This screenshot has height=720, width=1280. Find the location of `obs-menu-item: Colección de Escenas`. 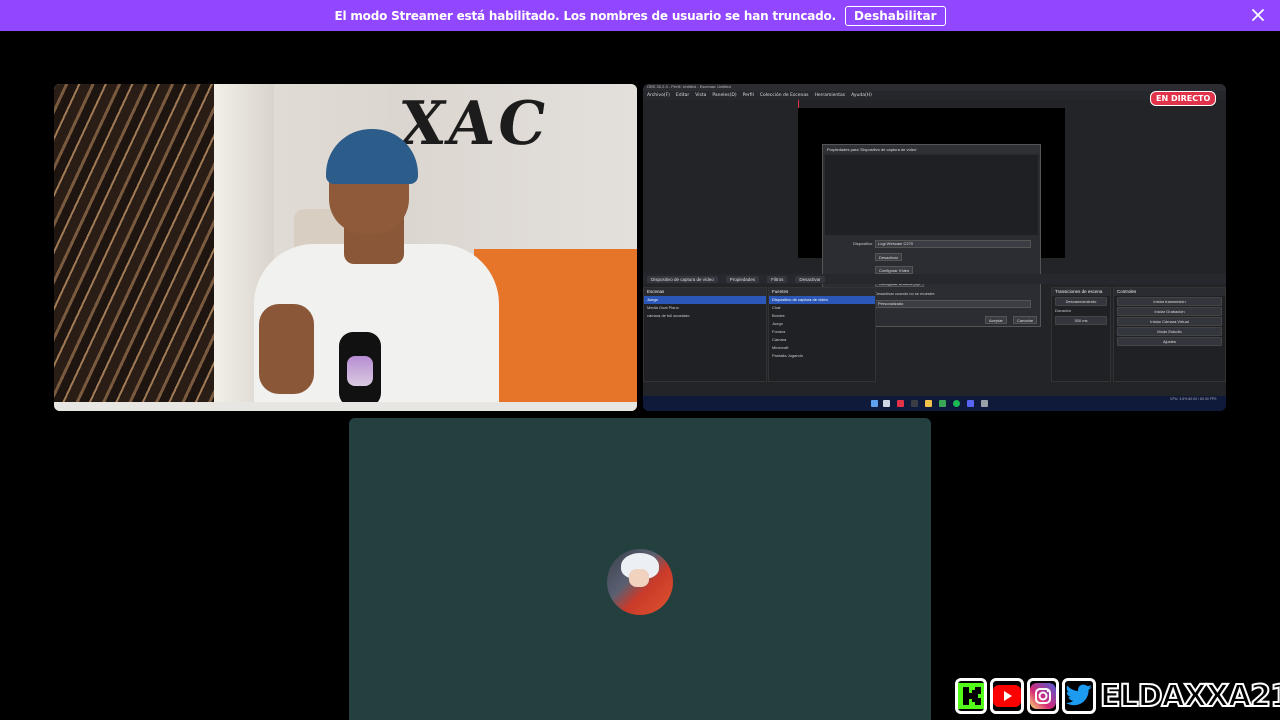

obs-menu-item: Colección de Escenas is located at coordinates (784, 95).